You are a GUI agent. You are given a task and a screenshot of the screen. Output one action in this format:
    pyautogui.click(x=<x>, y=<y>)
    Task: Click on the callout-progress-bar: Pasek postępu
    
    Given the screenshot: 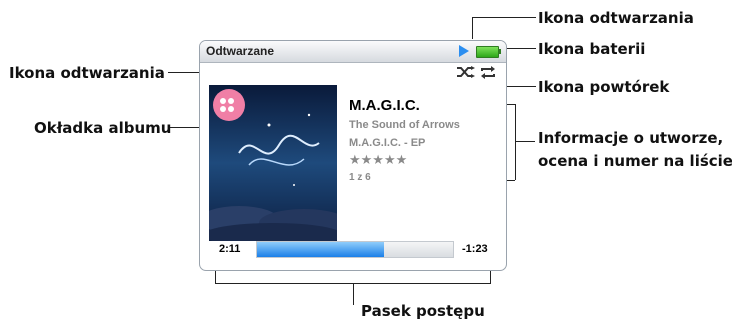 What is the action you would take?
    pyautogui.click(x=423, y=311)
    